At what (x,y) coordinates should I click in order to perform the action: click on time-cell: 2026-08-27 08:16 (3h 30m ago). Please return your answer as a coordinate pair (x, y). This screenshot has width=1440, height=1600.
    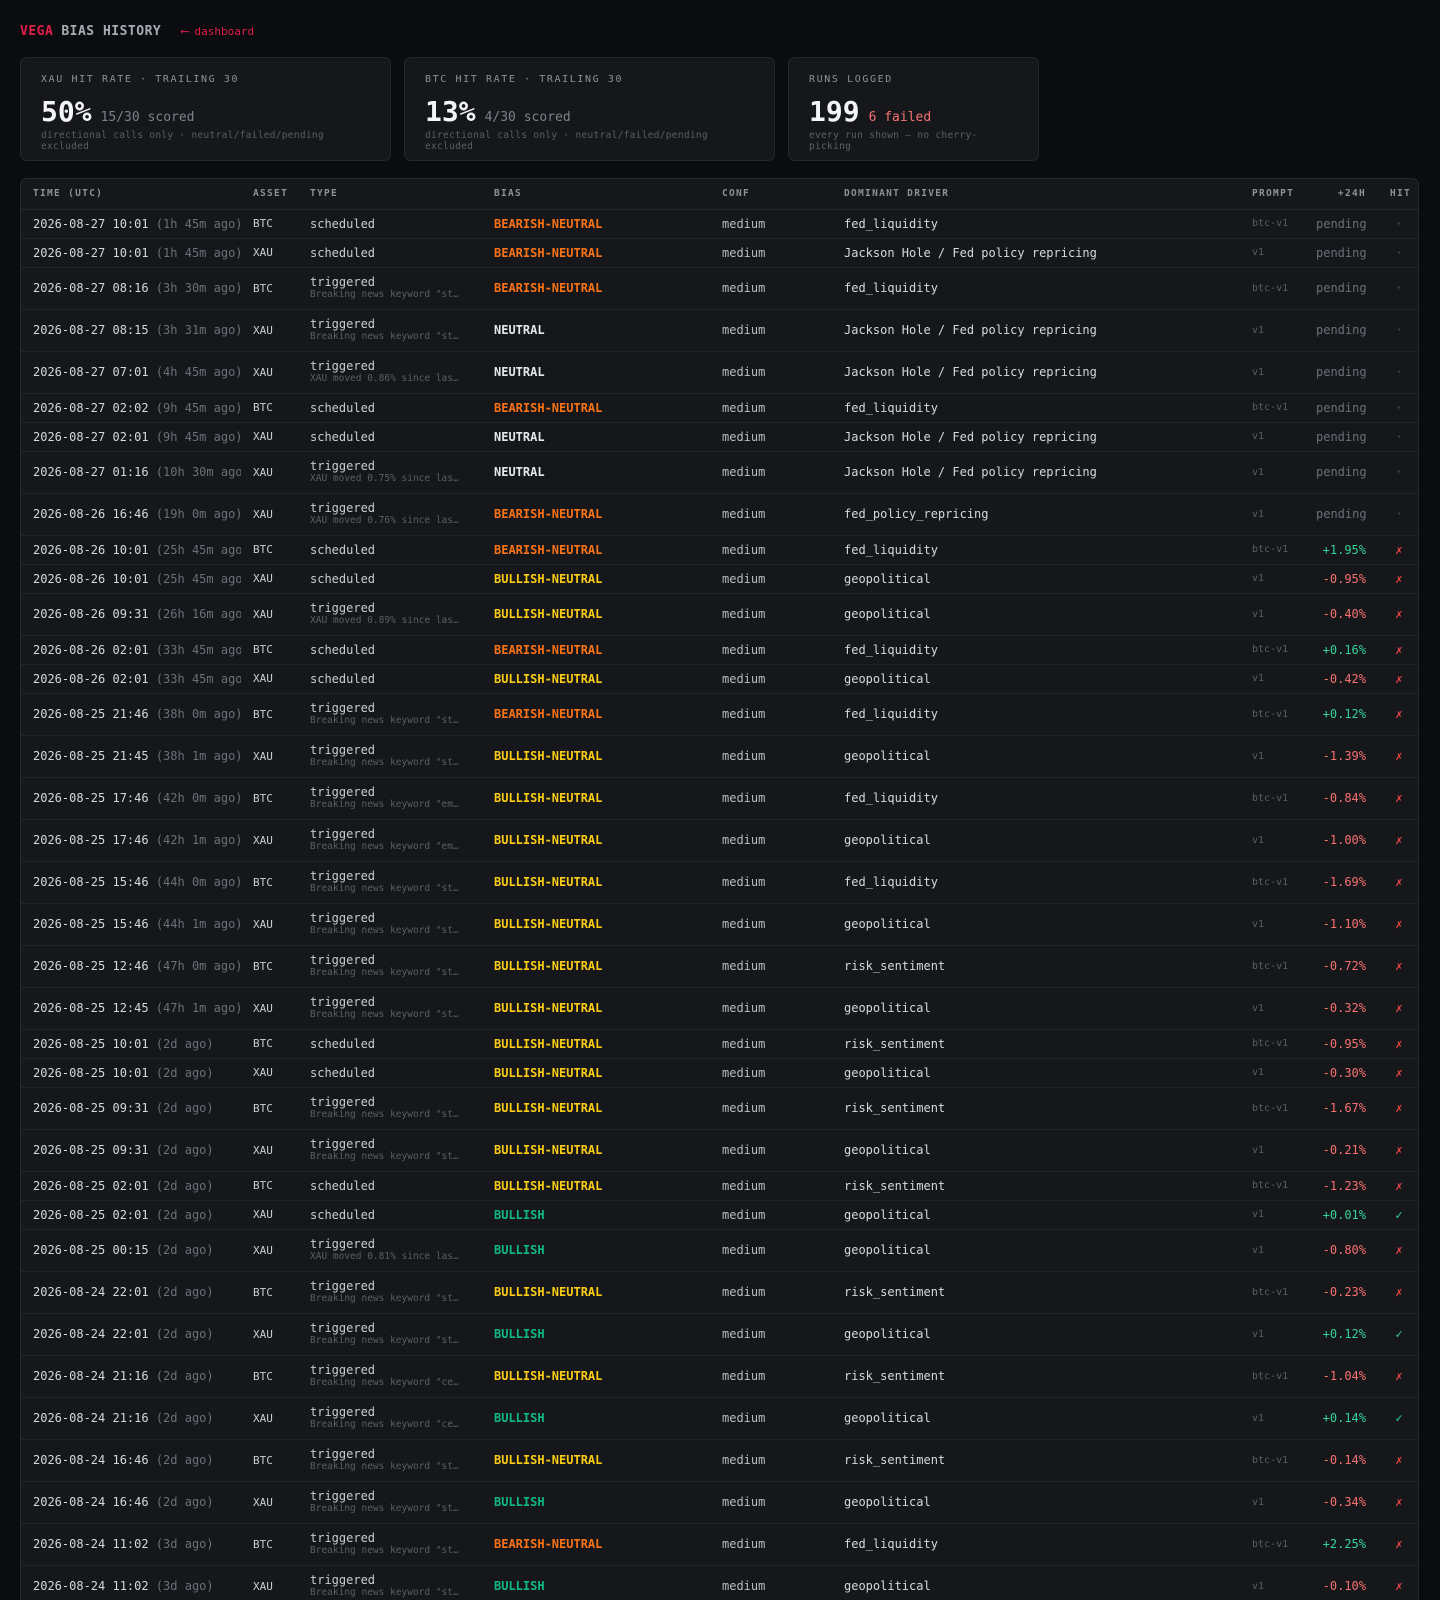
    Looking at the image, I should click on (131, 288).